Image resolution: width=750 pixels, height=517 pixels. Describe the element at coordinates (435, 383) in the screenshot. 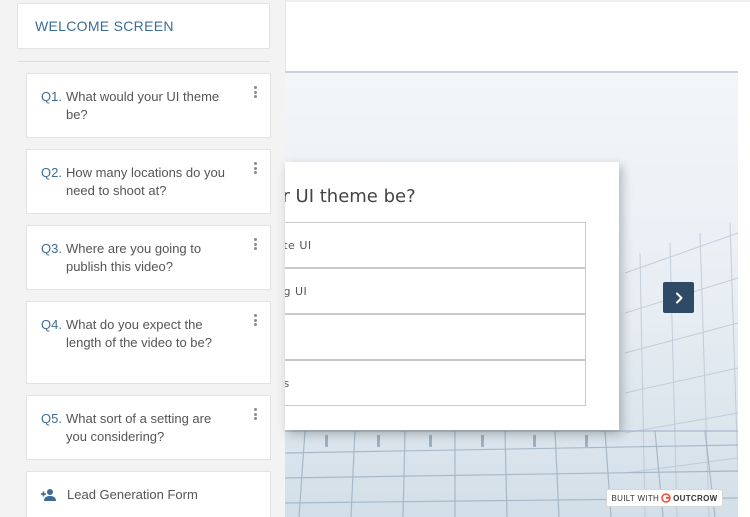

I see `answer-option-4: ns` at that location.